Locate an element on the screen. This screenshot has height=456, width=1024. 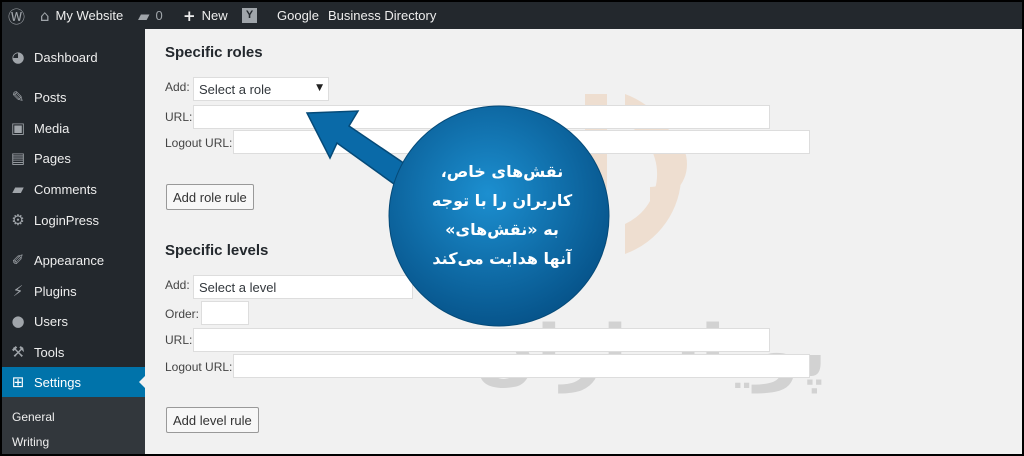
sidebar-item-label: Posts is located at coordinates (50, 97).